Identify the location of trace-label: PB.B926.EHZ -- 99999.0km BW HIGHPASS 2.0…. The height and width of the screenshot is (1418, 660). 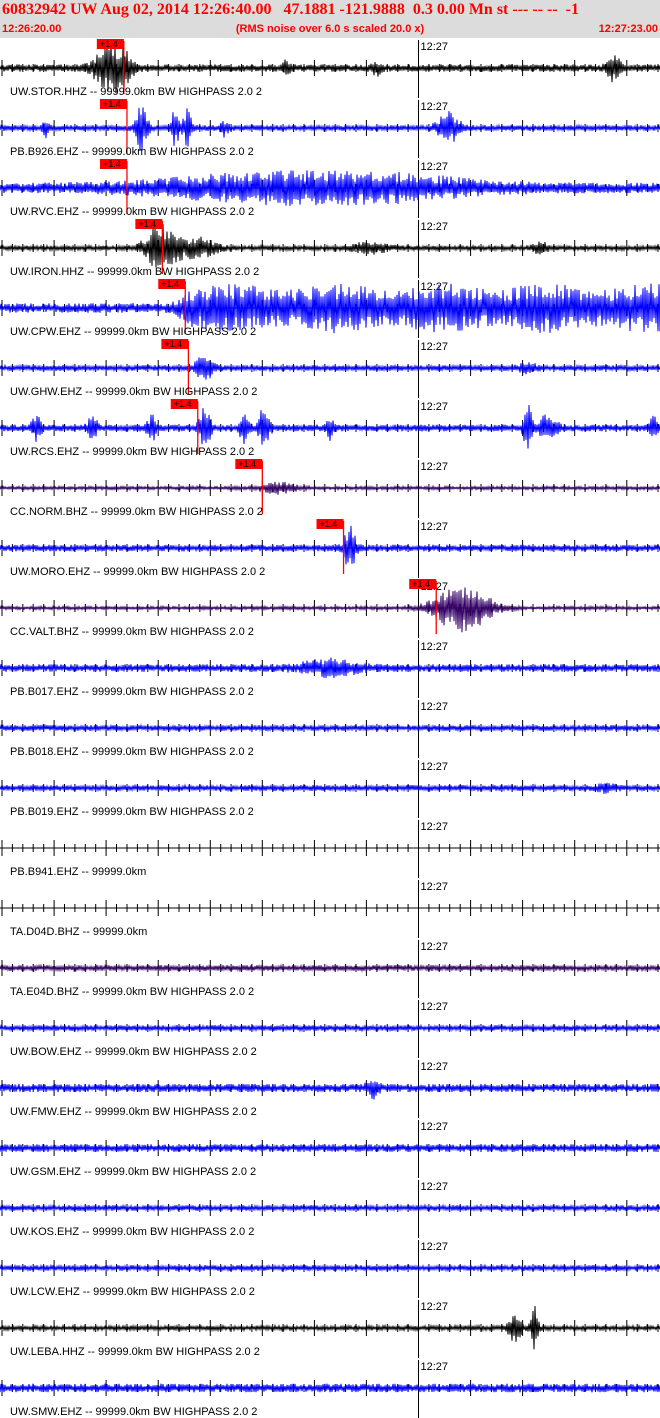
(132, 152).